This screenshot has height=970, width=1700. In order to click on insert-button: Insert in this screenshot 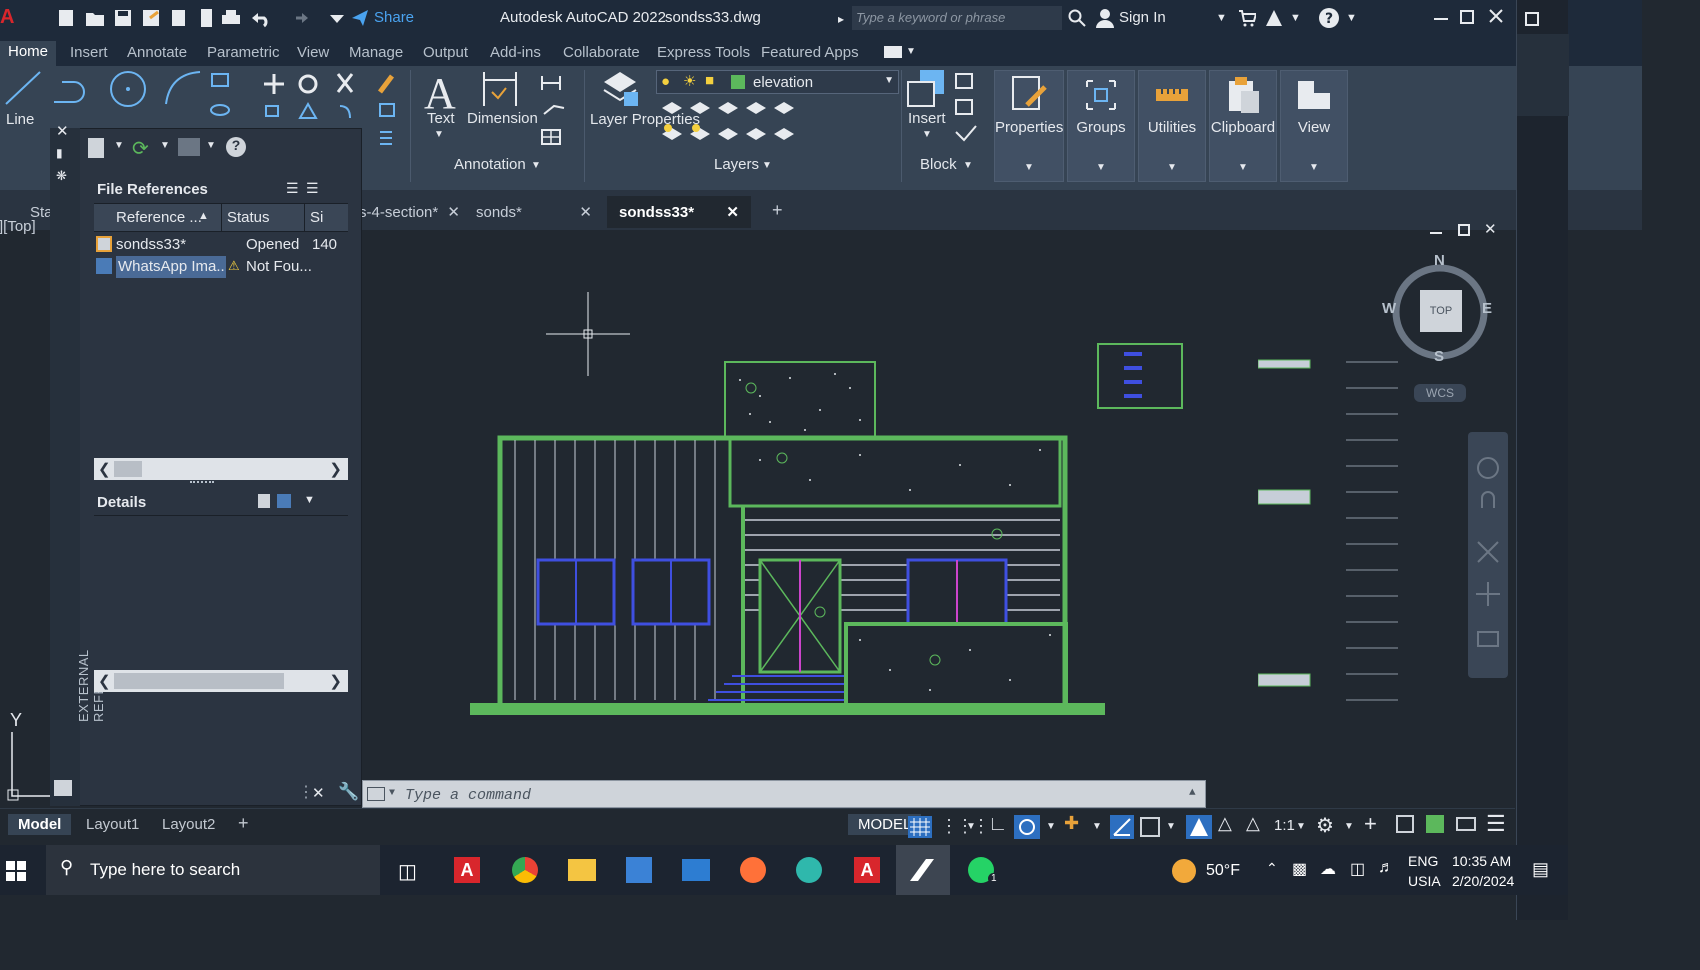, I will do `click(927, 118)`.